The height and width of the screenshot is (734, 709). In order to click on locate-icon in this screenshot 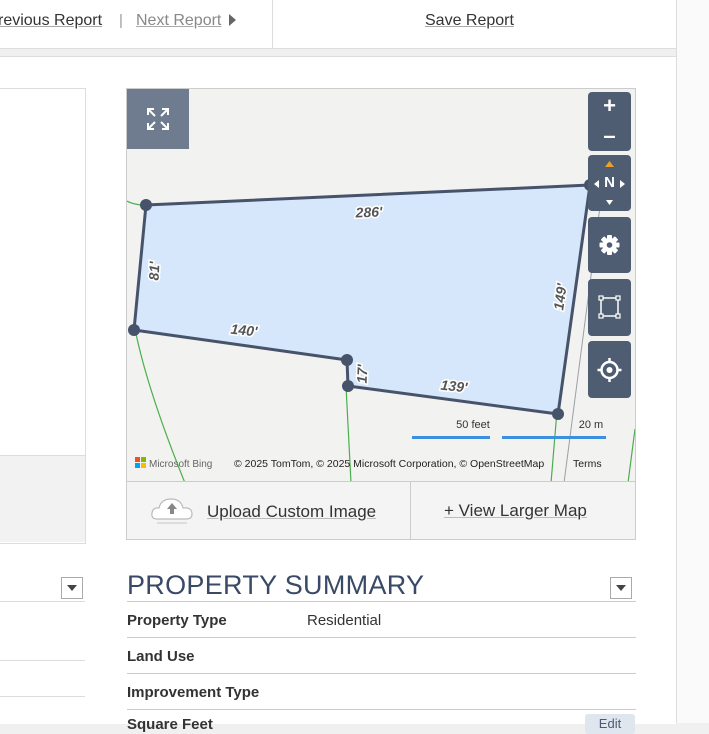, I will do `click(609, 370)`.